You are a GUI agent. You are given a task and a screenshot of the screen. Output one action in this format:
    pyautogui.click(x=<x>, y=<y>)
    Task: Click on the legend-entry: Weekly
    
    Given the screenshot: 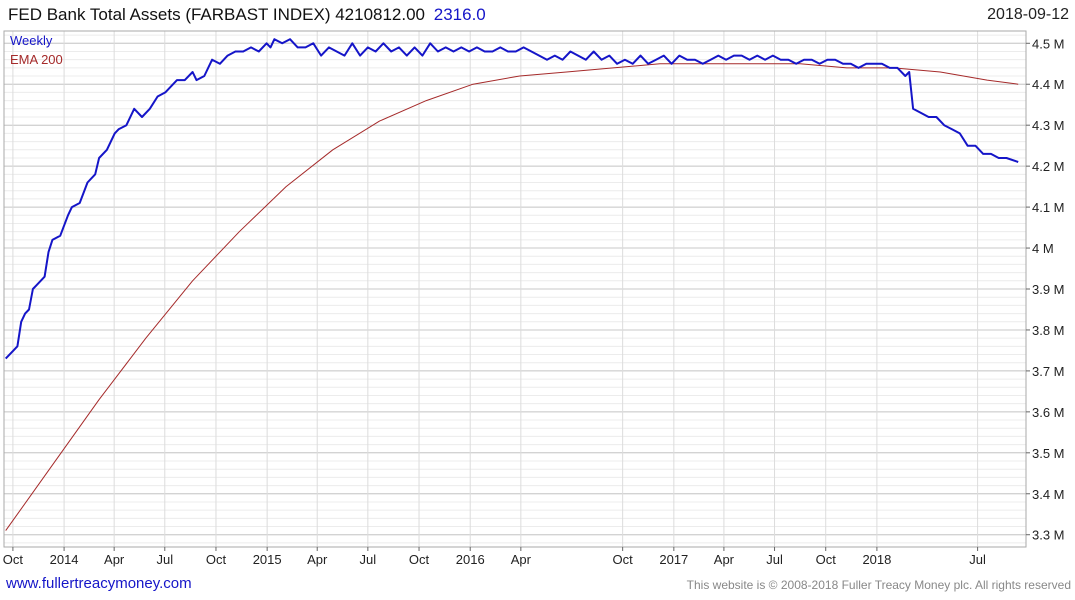 What is the action you would take?
    pyautogui.click(x=31, y=40)
    